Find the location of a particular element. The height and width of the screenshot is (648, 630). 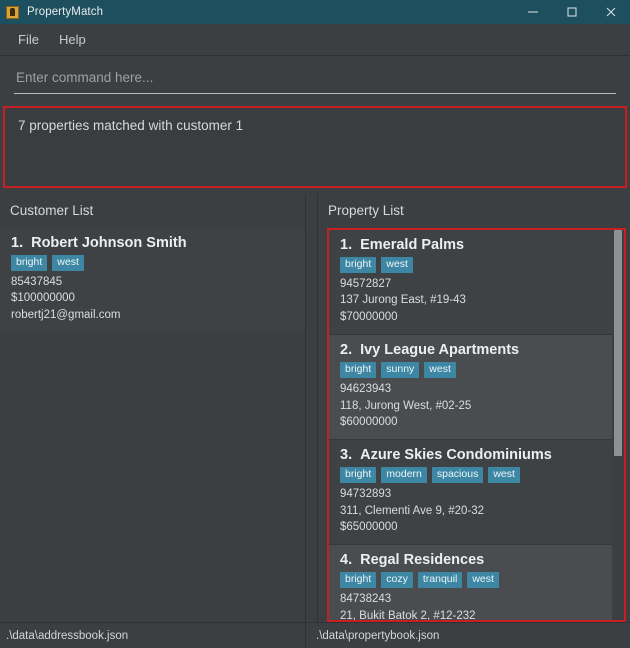

command-input is located at coordinates (315, 80).